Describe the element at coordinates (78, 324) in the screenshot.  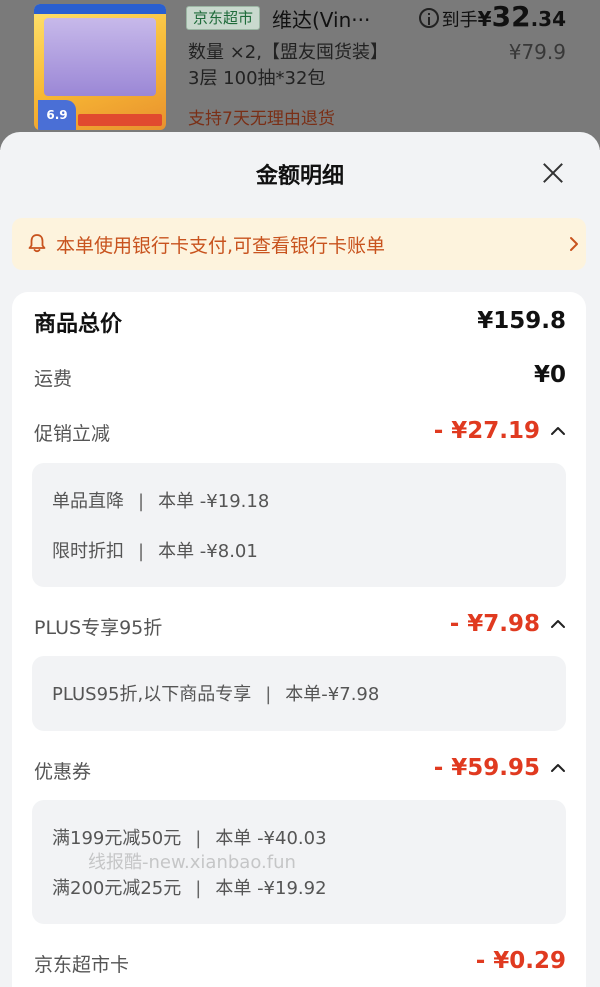
I see `total-label: 商品总价` at that location.